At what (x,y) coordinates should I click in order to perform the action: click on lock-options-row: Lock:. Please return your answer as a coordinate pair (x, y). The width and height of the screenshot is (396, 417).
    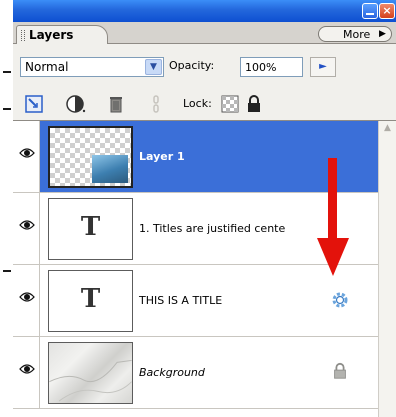
    Looking at the image, I should click on (204, 104).